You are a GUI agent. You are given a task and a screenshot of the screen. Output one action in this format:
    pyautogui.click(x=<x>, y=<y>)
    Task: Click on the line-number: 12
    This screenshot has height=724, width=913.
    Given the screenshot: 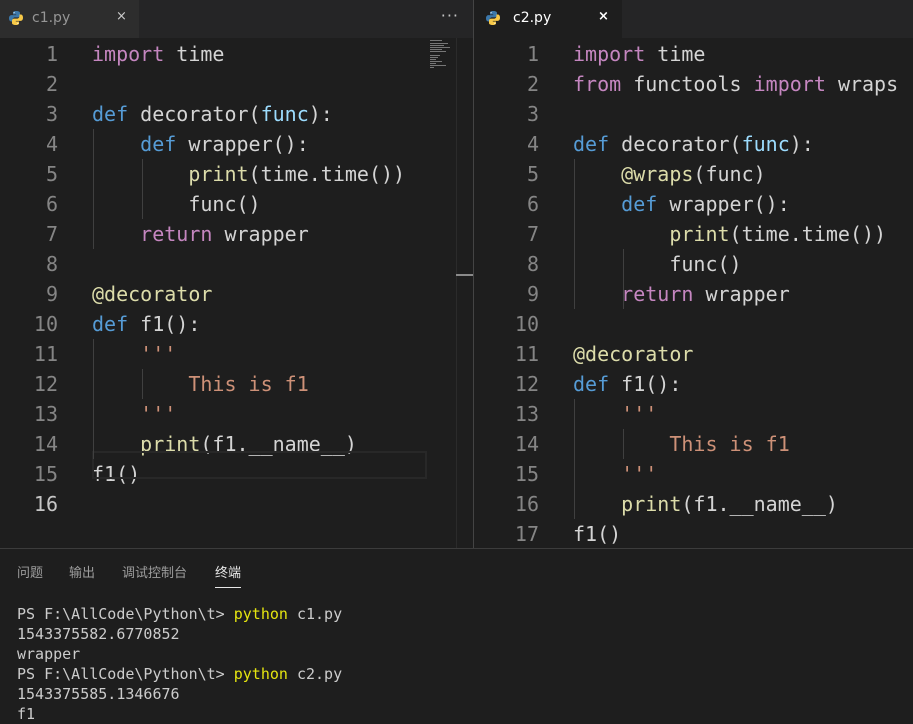 What is the action you would take?
    pyautogui.click(x=45, y=384)
    